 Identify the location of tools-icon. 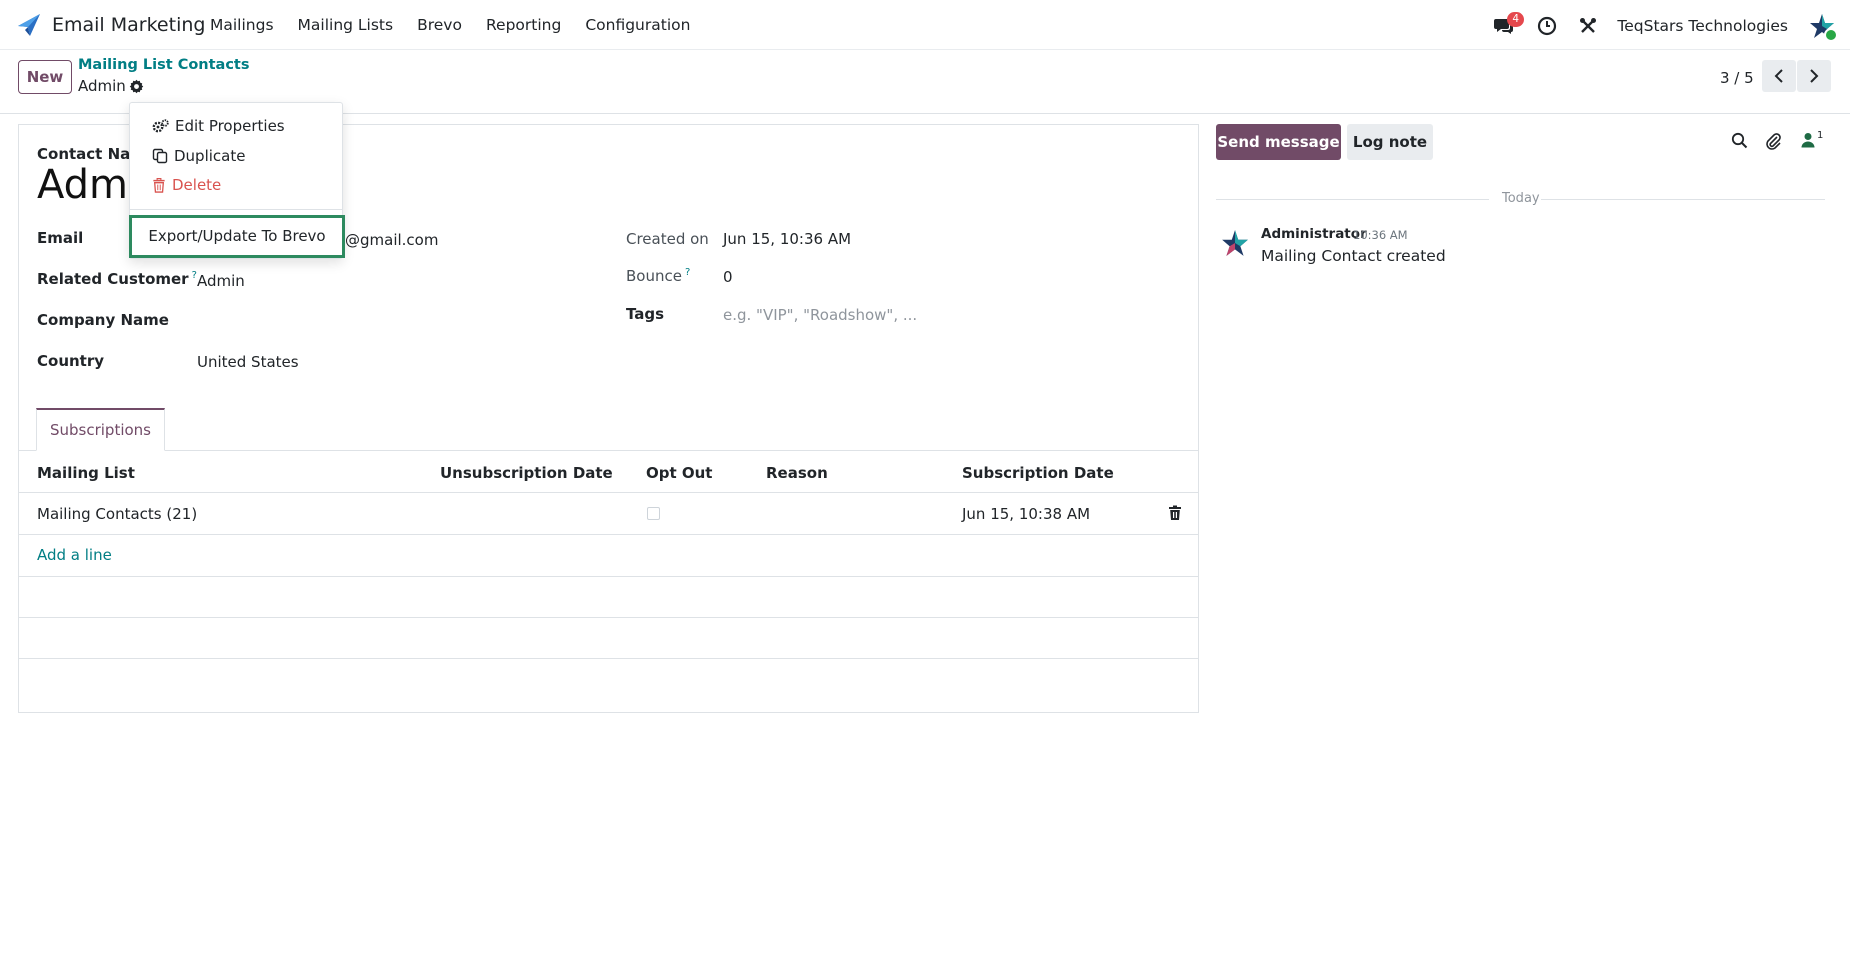
(1588, 26).